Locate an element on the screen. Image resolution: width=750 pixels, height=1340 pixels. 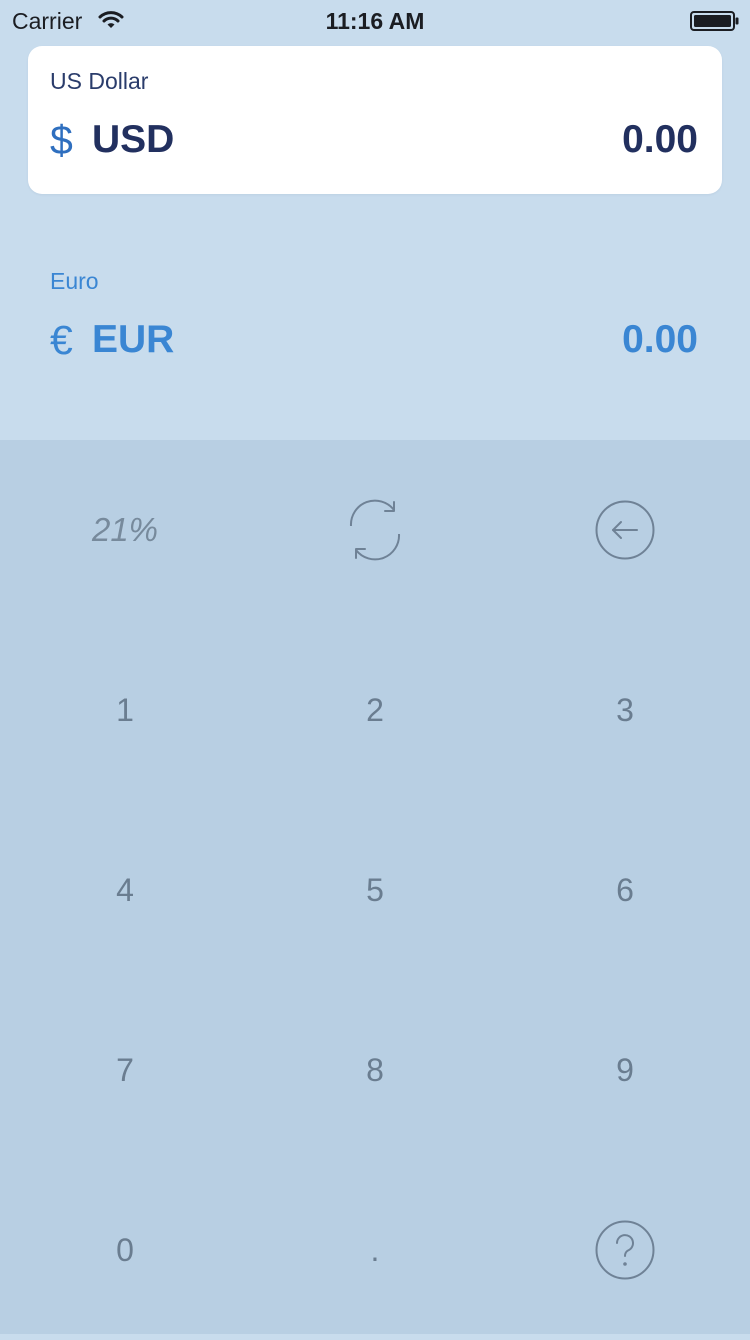
to-currency-symbol: € is located at coordinates (61, 340).